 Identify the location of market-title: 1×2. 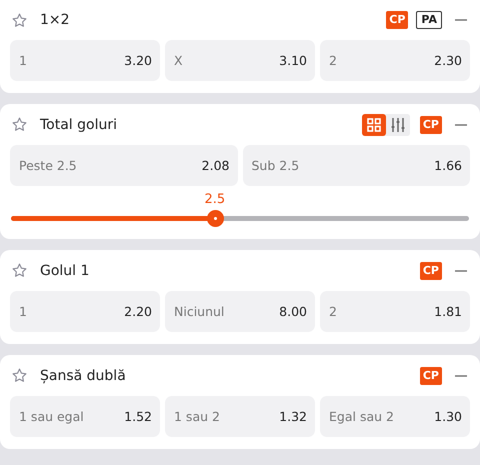
(55, 20).